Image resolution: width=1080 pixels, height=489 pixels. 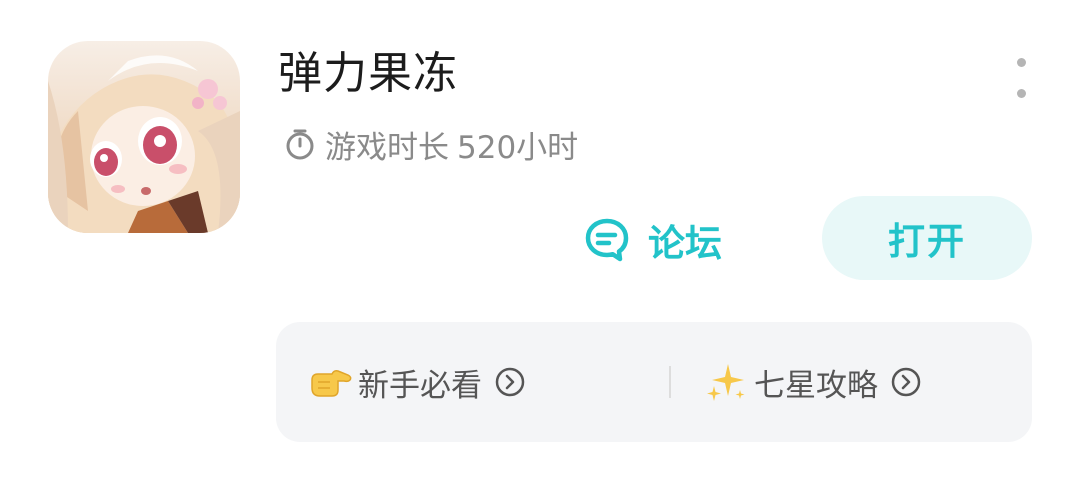 What do you see at coordinates (685, 243) in the screenshot?
I see `forum-label: 论坛` at bounding box center [685, 243].